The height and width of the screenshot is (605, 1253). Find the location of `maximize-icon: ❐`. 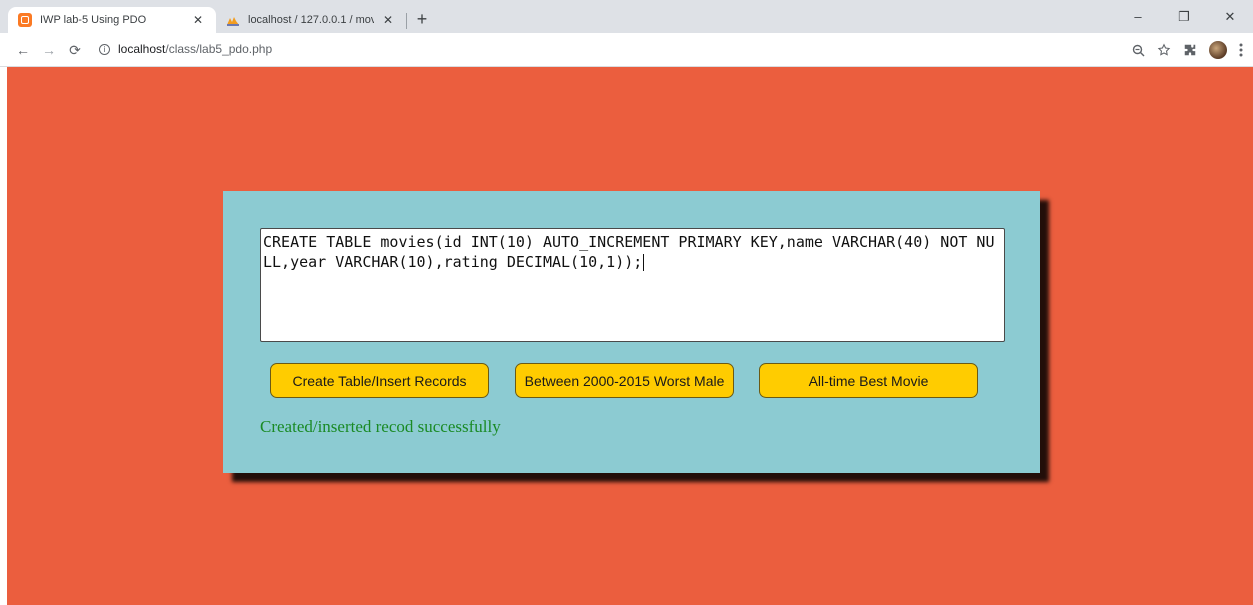

maximize-icon: ❐ is located at coordinates (1184, 16).